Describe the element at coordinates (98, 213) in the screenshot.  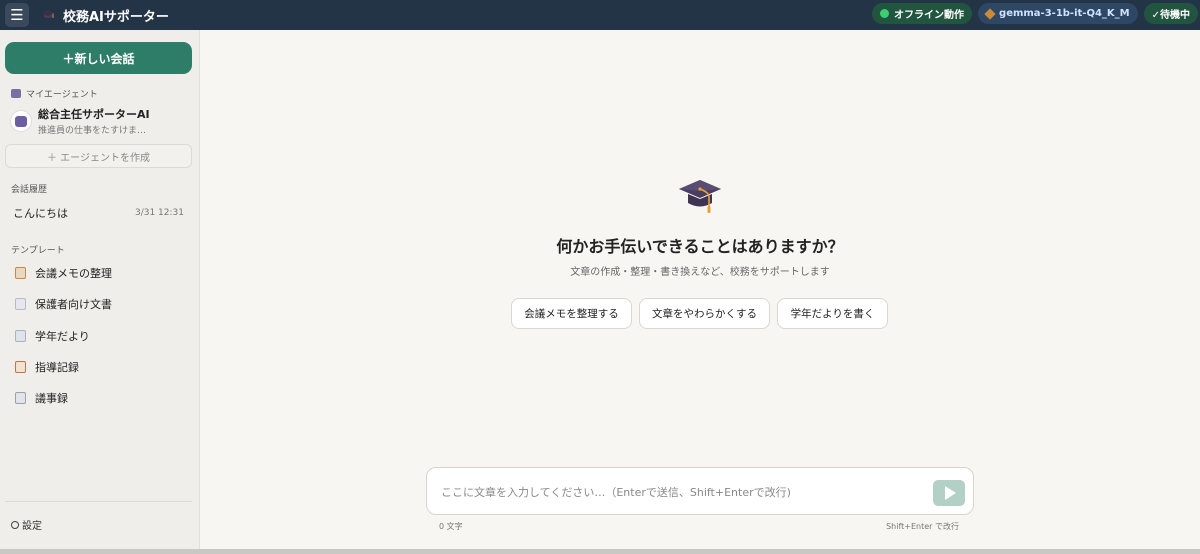
I see `history-item: こんにちは 3/31 12:31` at that location.